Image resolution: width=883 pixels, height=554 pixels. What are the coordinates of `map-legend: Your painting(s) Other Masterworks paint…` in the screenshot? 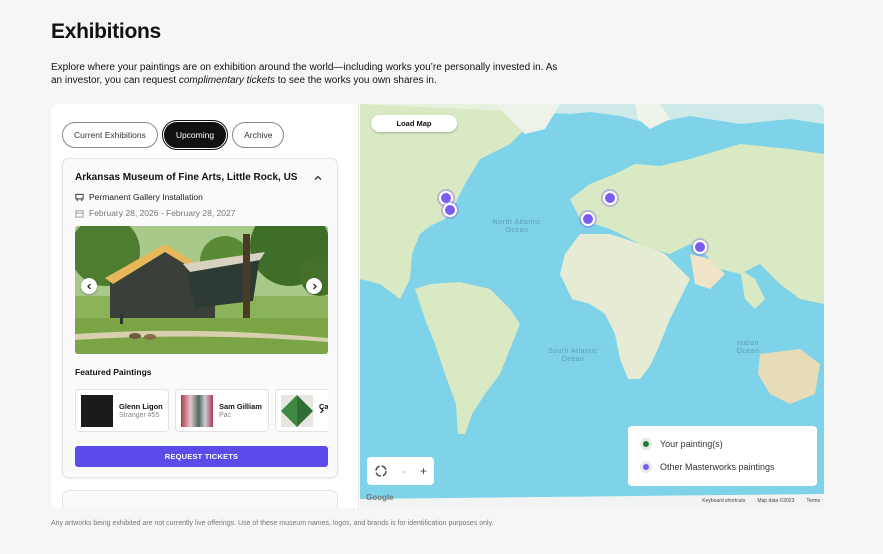 It's located at (722, 456).